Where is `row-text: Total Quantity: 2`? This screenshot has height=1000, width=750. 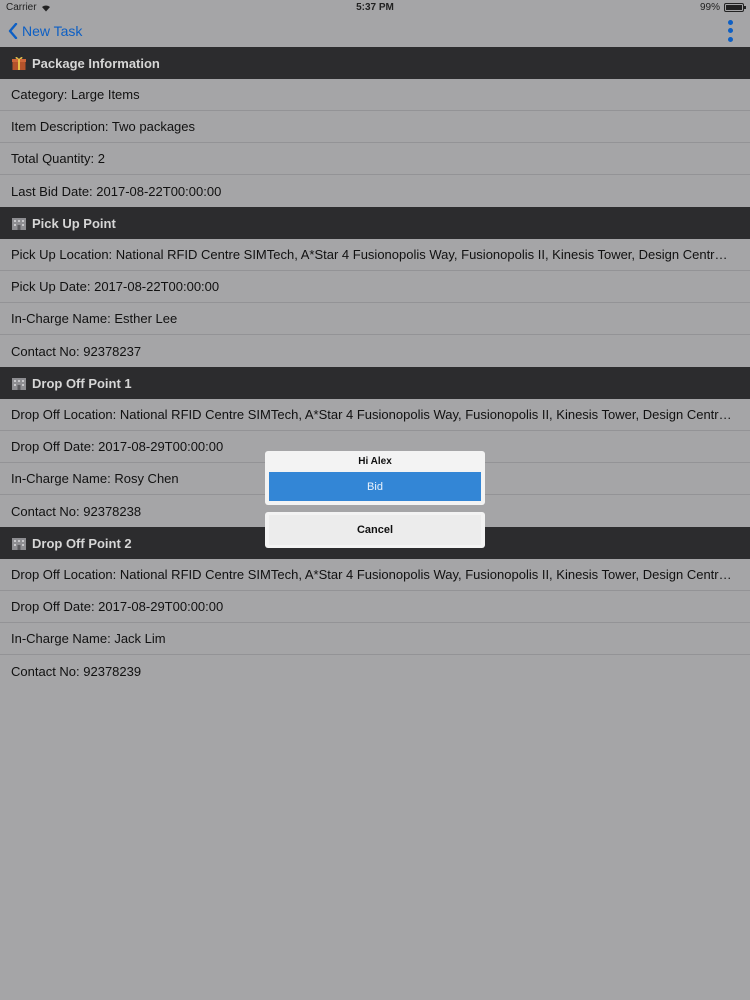
row-text: Total Quantity: 2 is located at coordinates (58, 158).